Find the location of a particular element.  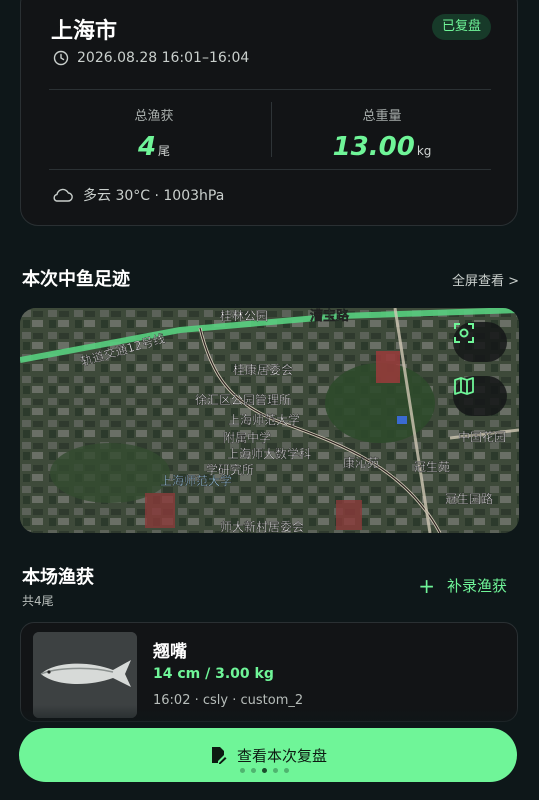

total-weight-number: 13.00 is located at coordinates (373, 147).